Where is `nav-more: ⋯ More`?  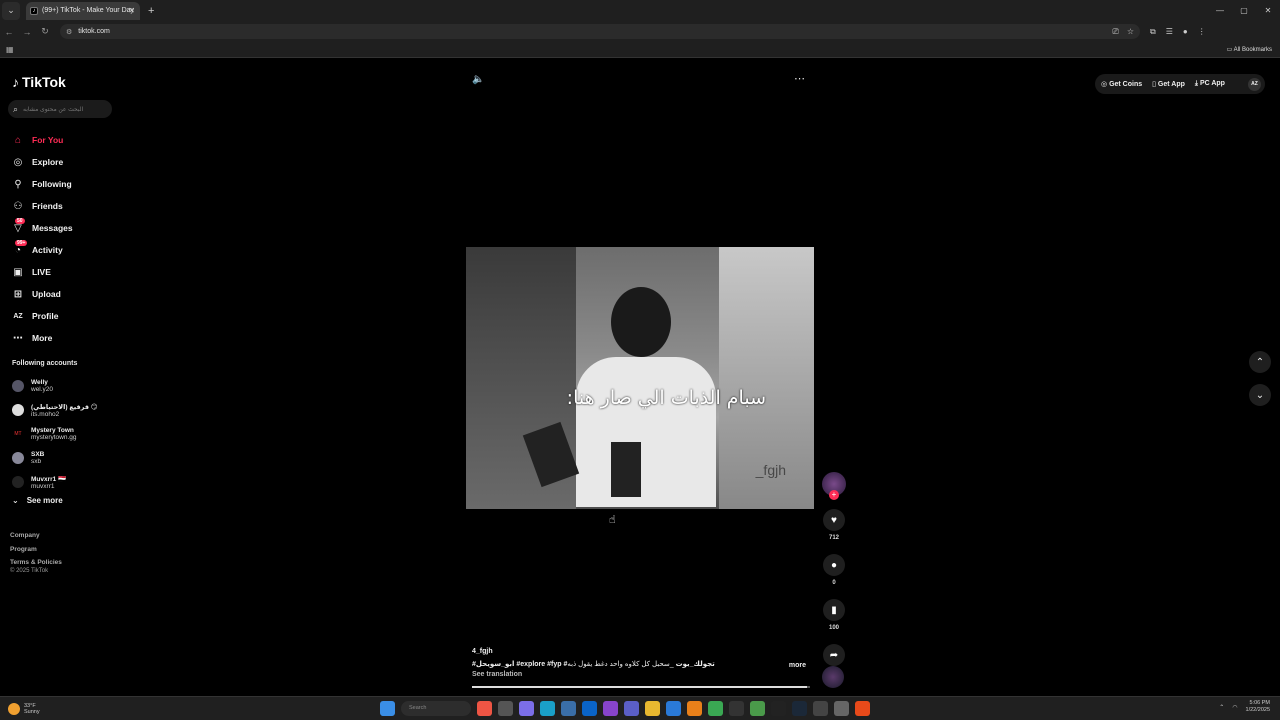 nav-more: ⋯ More is located at coordinates (42, 338).